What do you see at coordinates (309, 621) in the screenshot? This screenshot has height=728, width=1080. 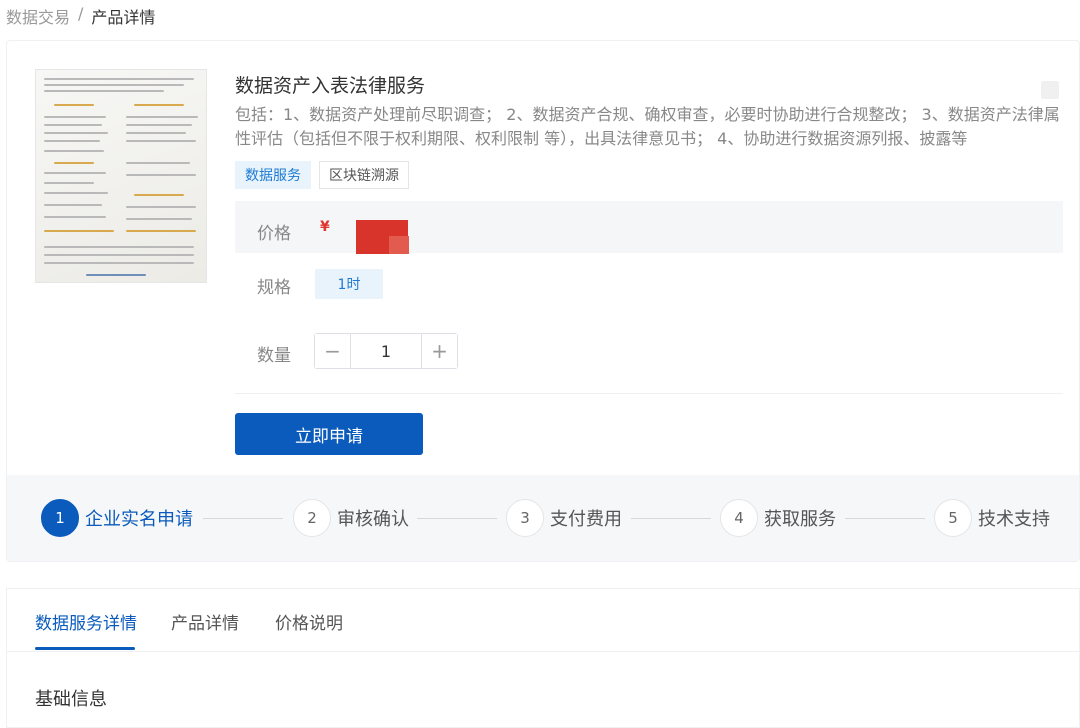 I see `tab-price-description: 价格说明` at bounding box center [309, 621].